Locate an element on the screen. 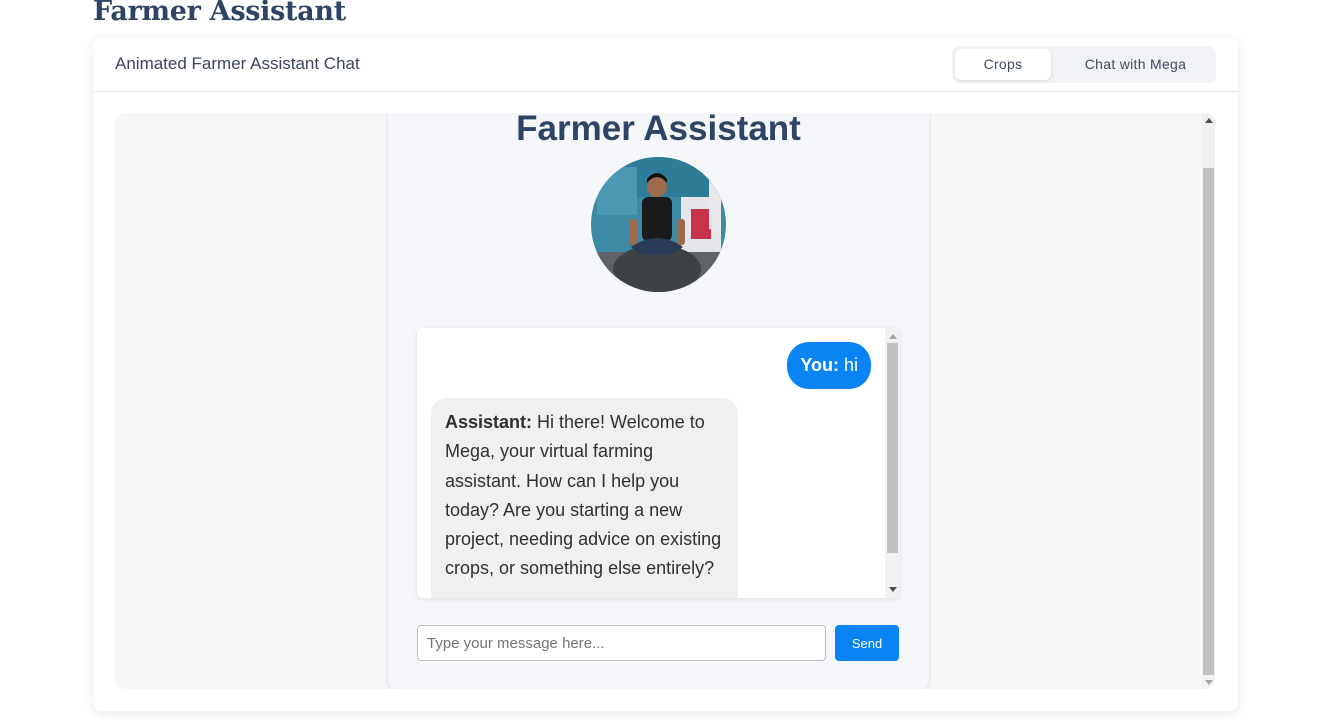 The height and width of the screenshot is (720, 1343). chat-scrollbar-thumb is located at coordinates (892, 448).